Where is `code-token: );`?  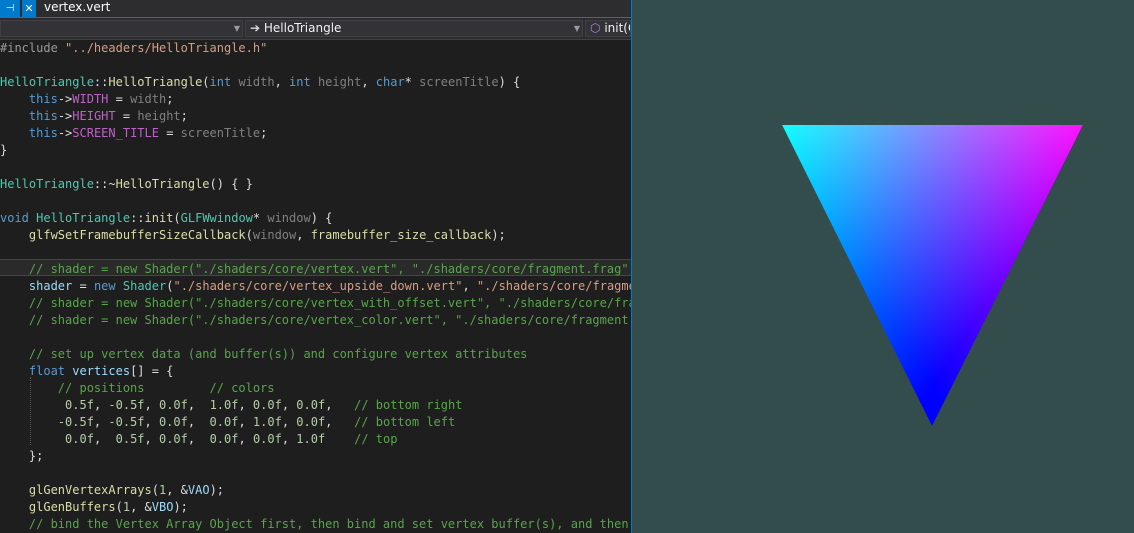 code-token: ); is located at coordinates (498, 235).